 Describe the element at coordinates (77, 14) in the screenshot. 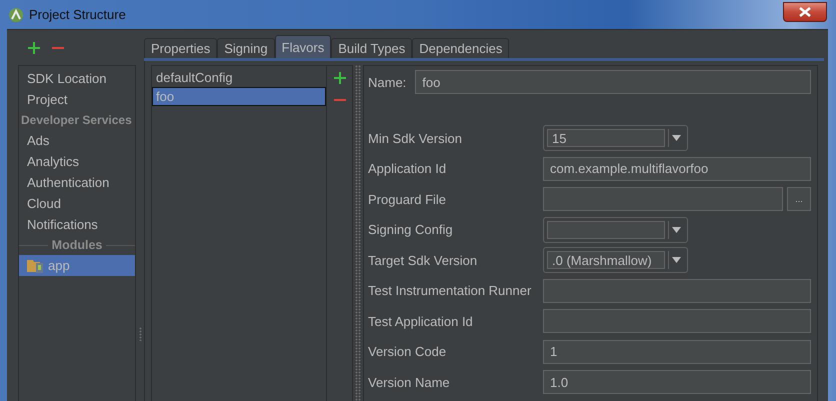

I see `window-title: Project Structure` at that location.